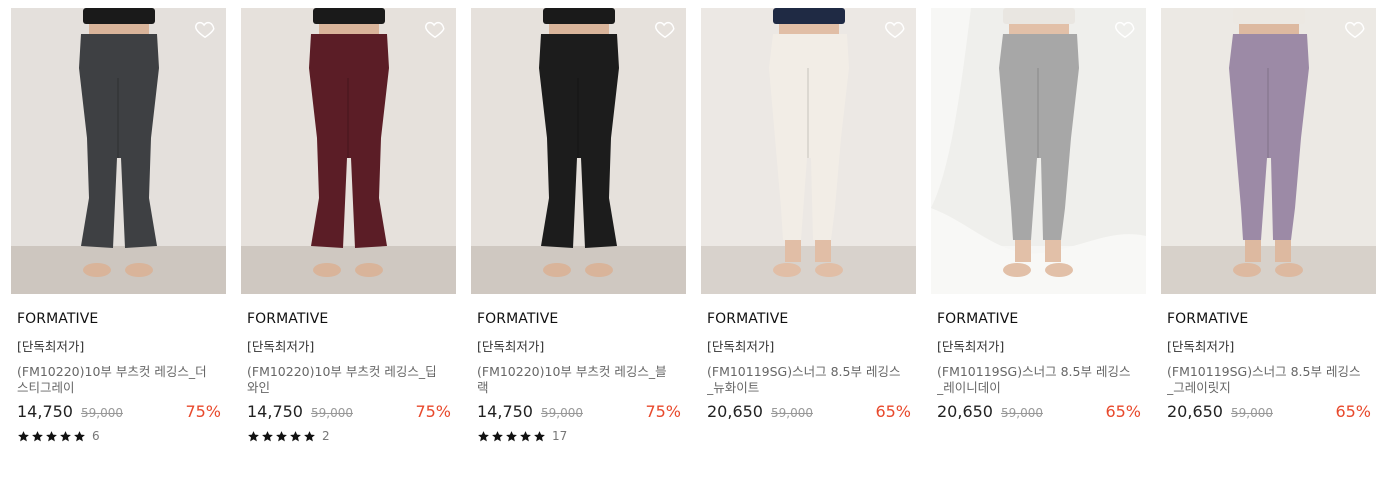  What do you see at coordinates (326, 436) in the screenshot?
I see `review-count: 2` at bounding box center [326, 436].